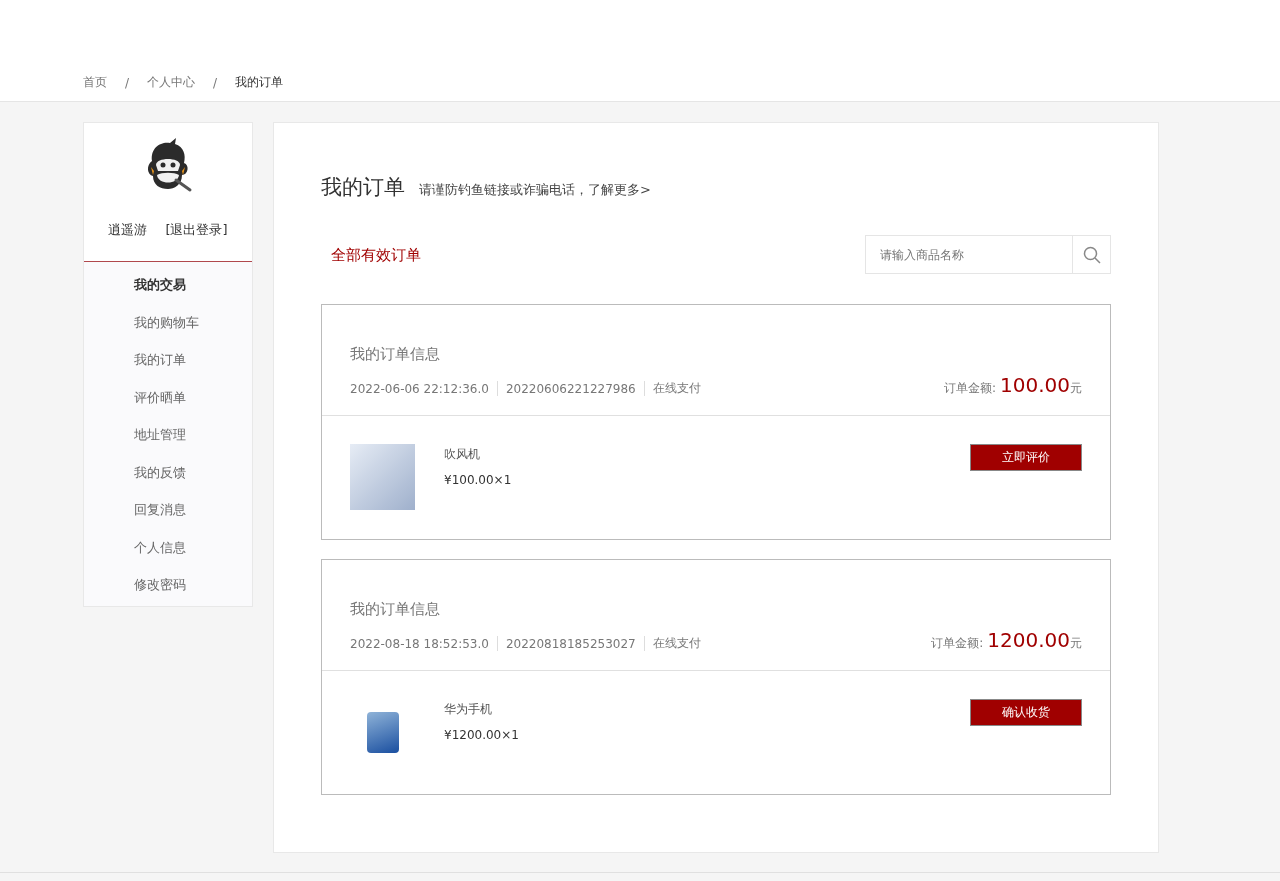 This screenshot has height=881, width=1280. I want to click on menu-item: 回复消息, so click(168, 510).